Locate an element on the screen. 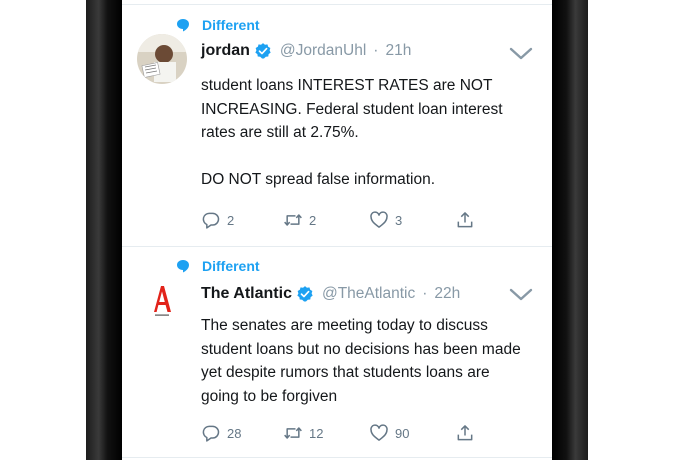 The image size is (696, 460). avatar-jordan is located at coordinates (162, 59).